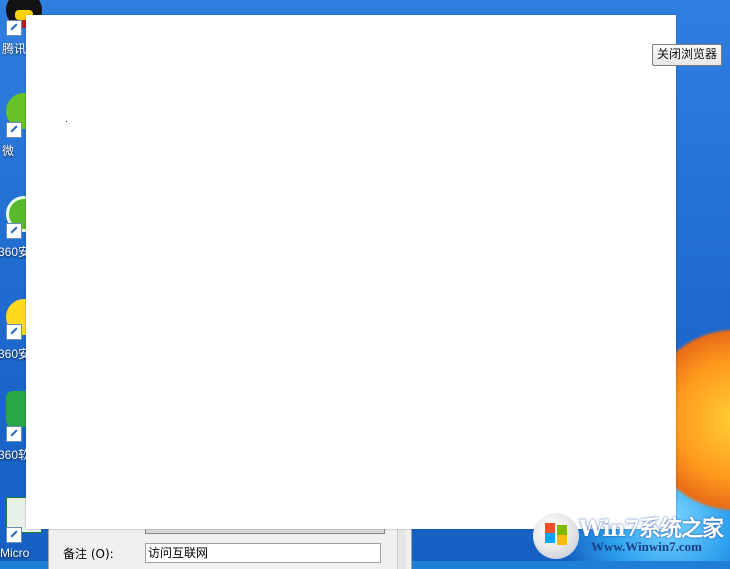 The height and width of the screenshot is (569, 730). What do you see at coordinates (646, 546) in the screenshot?
I see `watermark-url: Www.Winwin7.com` at bounding box center [646, 546].